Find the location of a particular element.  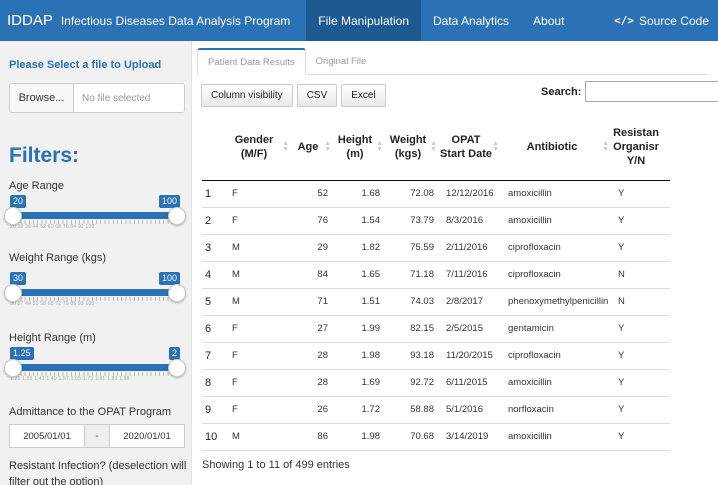

csv-button: CSV is located at coordinates (317, 95).